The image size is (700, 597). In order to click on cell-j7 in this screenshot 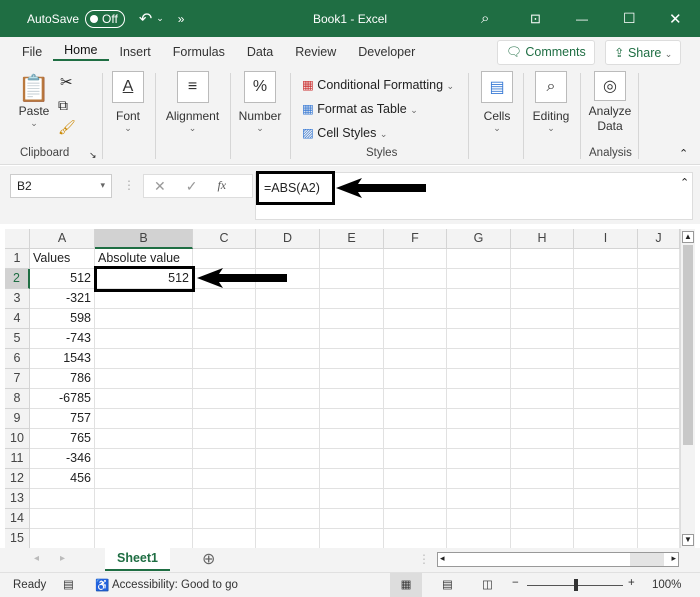, I will do `click(659, 379)`.